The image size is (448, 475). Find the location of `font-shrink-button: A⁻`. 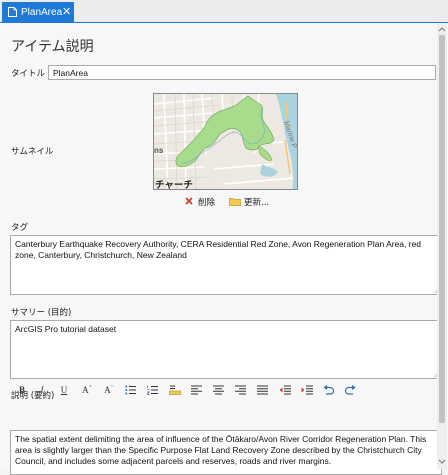

font-shrink-button: A⁻ is located at coordinates (109, 390).